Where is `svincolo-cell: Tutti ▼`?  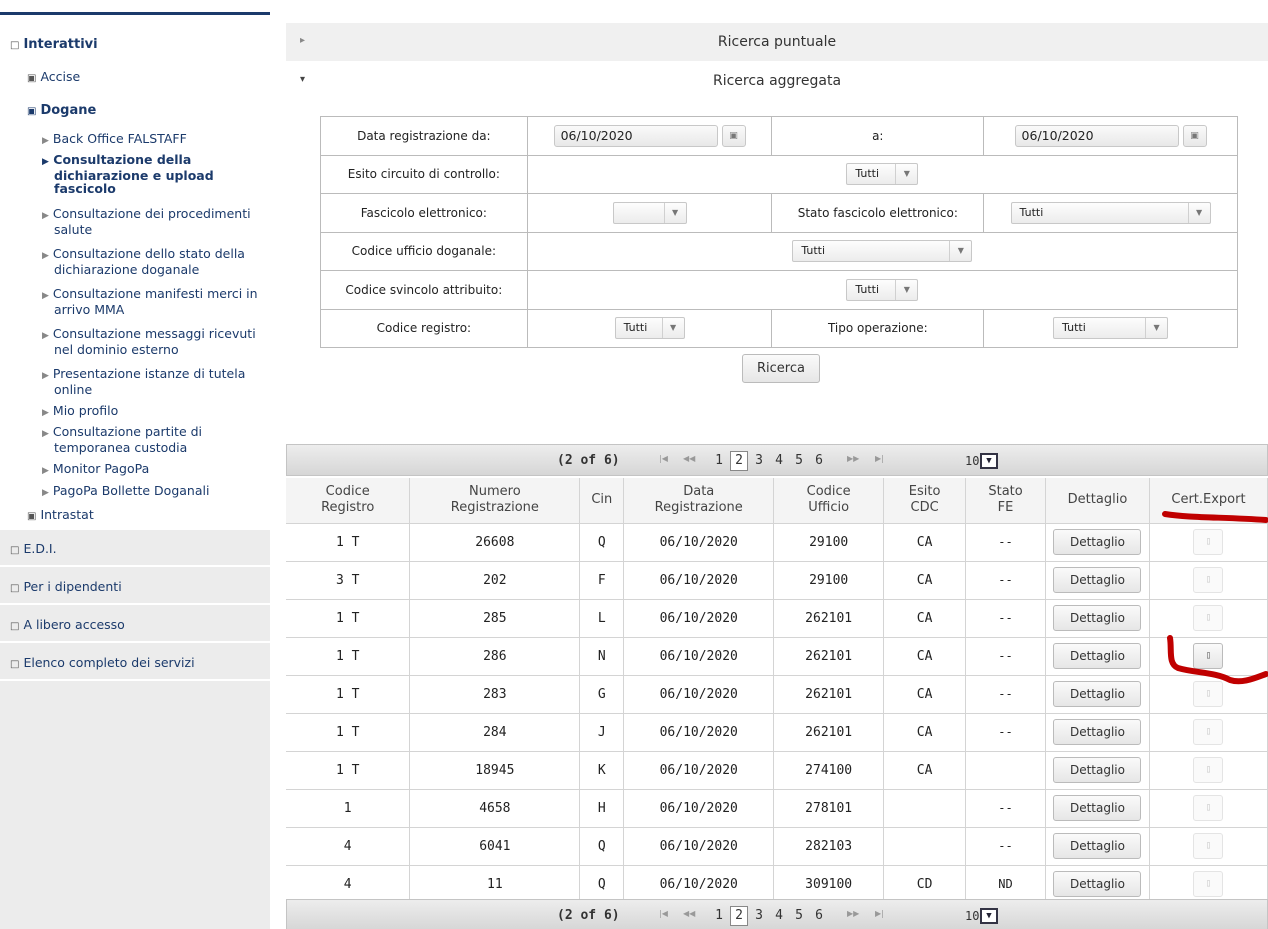 svincolo-cell: Tutti ▼ is located at coordinates (882, 290).